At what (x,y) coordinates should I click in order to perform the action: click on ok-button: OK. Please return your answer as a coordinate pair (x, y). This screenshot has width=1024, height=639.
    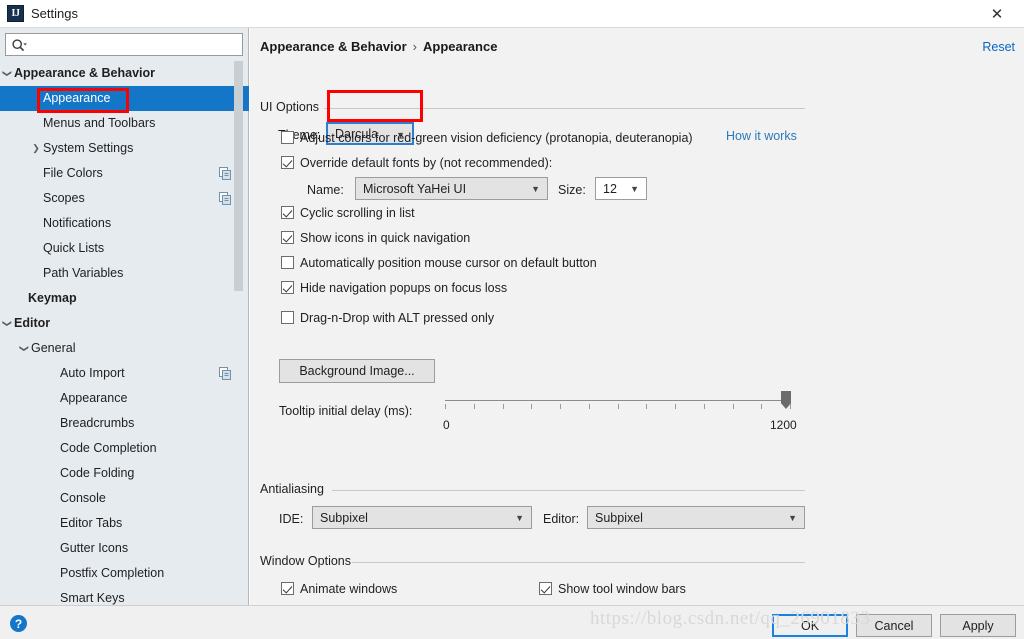
    Looking at the image, I should click on (810, 625).